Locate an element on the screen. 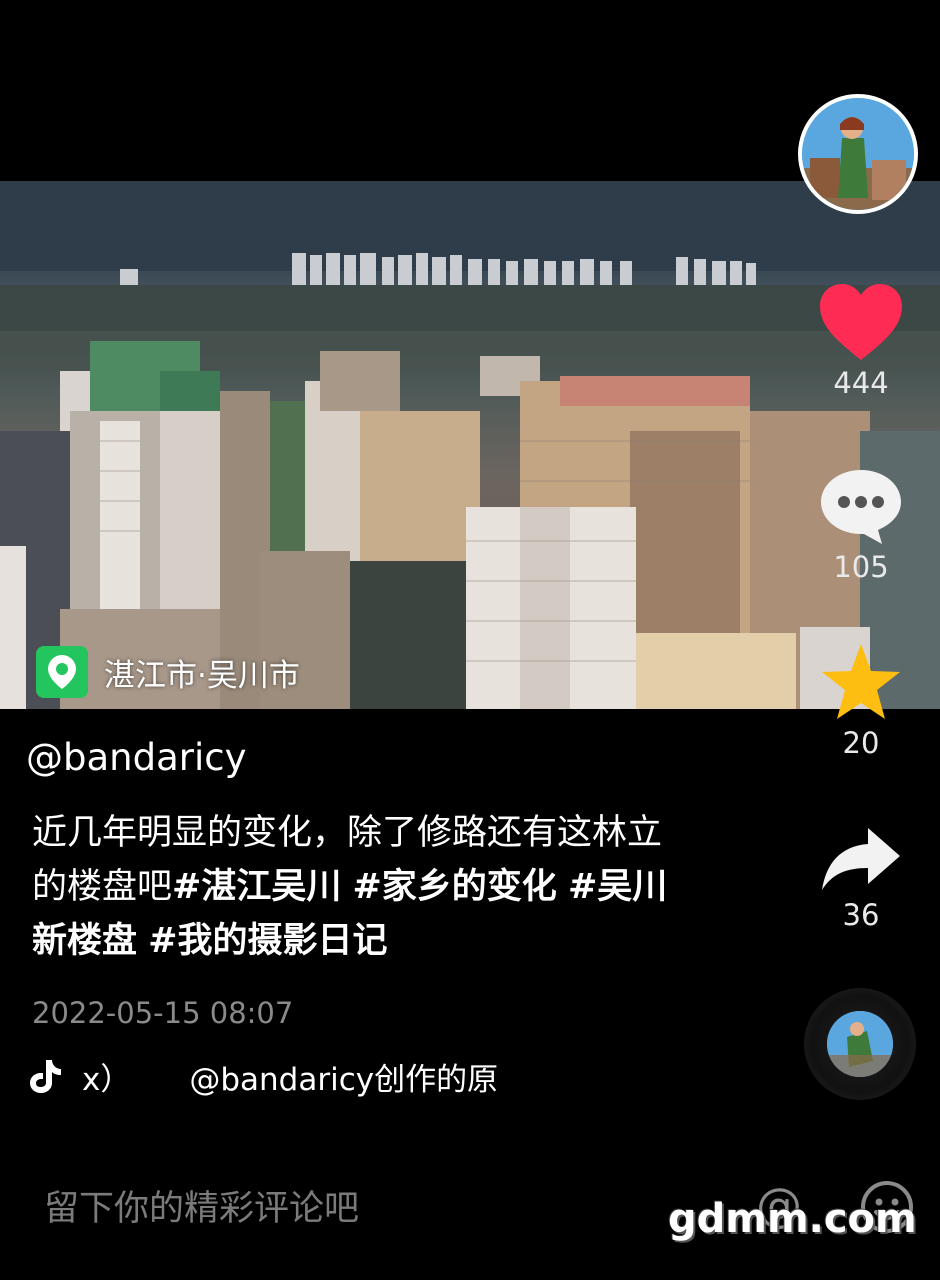 Image resolution: width=940 pixels, height=1280 pixels. comment-button: 105 is located at coordinates (861, 525).